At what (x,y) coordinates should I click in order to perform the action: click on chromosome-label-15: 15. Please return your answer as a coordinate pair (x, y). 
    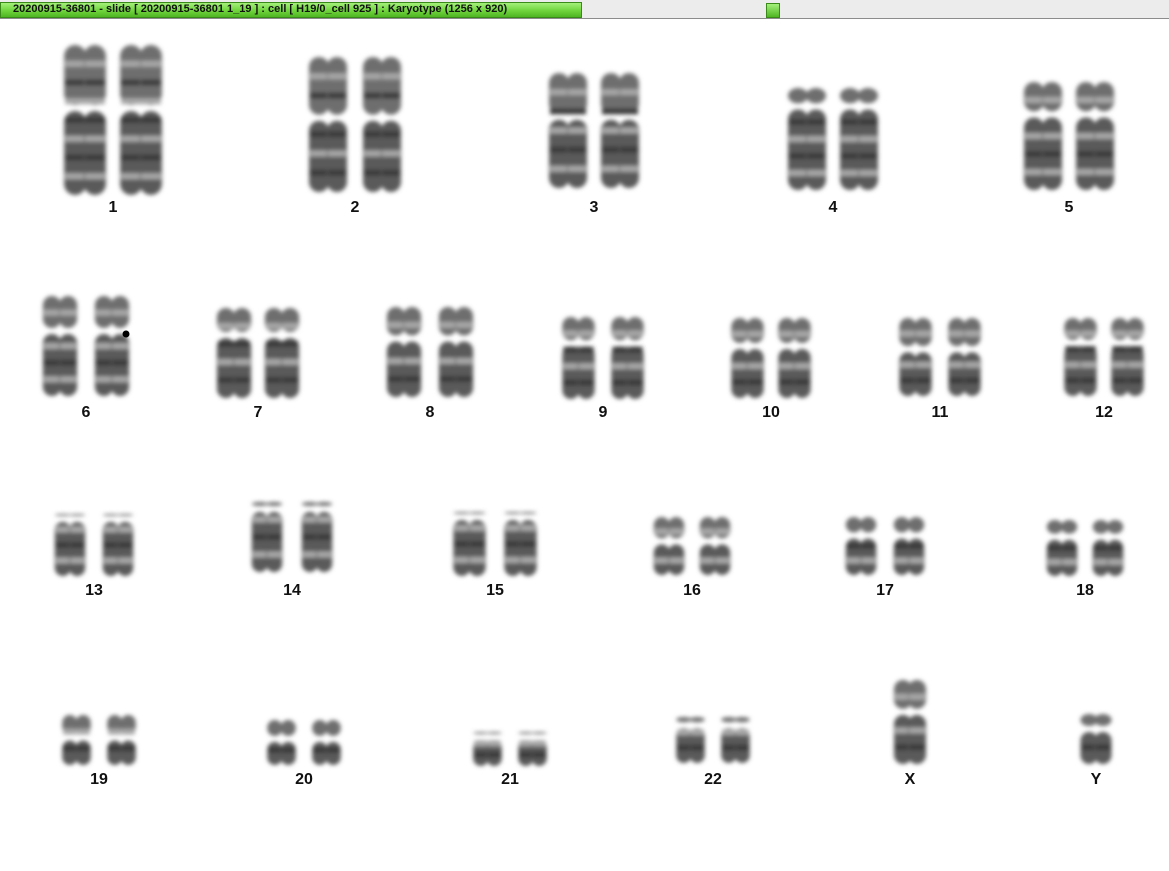
    Looking at the image, I should click on (495, 590).